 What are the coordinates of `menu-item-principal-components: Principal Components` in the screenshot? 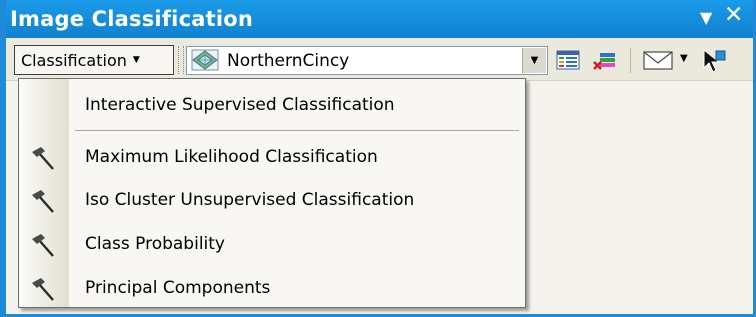 It's located at (272, 289).